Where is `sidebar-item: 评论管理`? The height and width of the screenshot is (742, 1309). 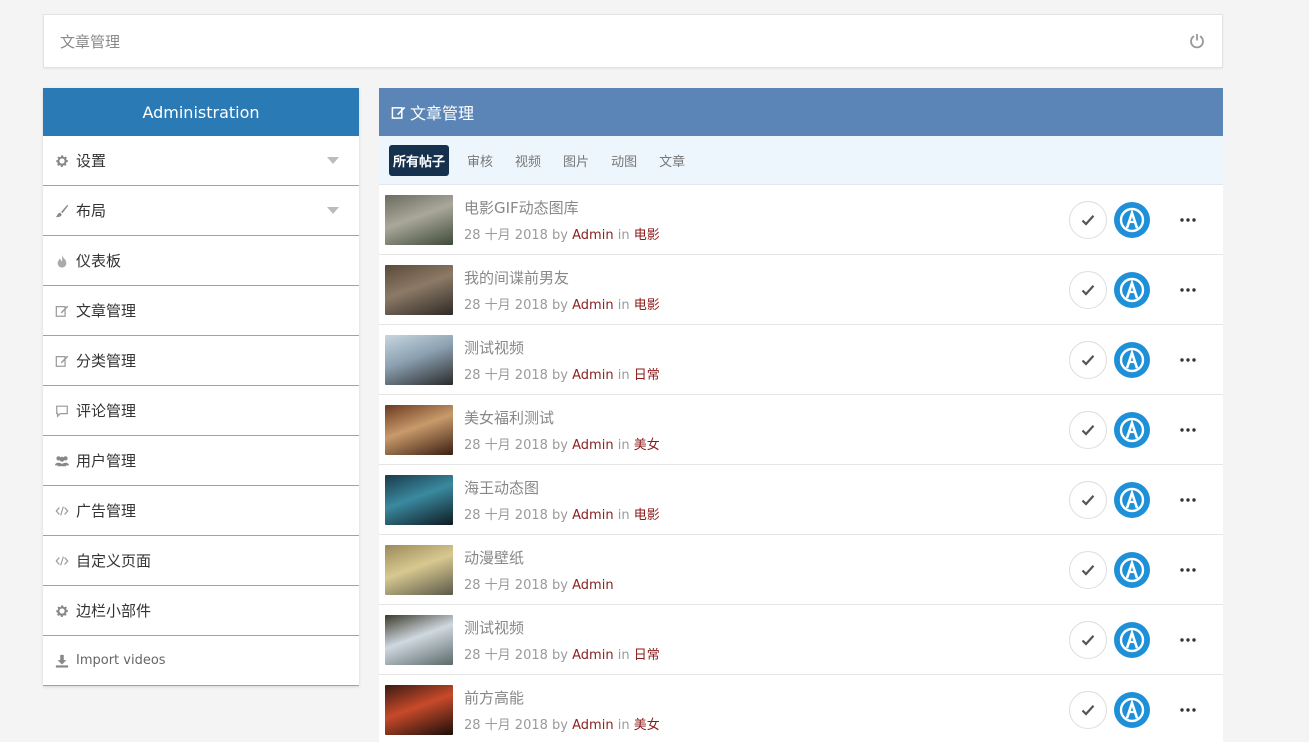 sidebar-item: 评论管理 is located at coordinates (201, 411).